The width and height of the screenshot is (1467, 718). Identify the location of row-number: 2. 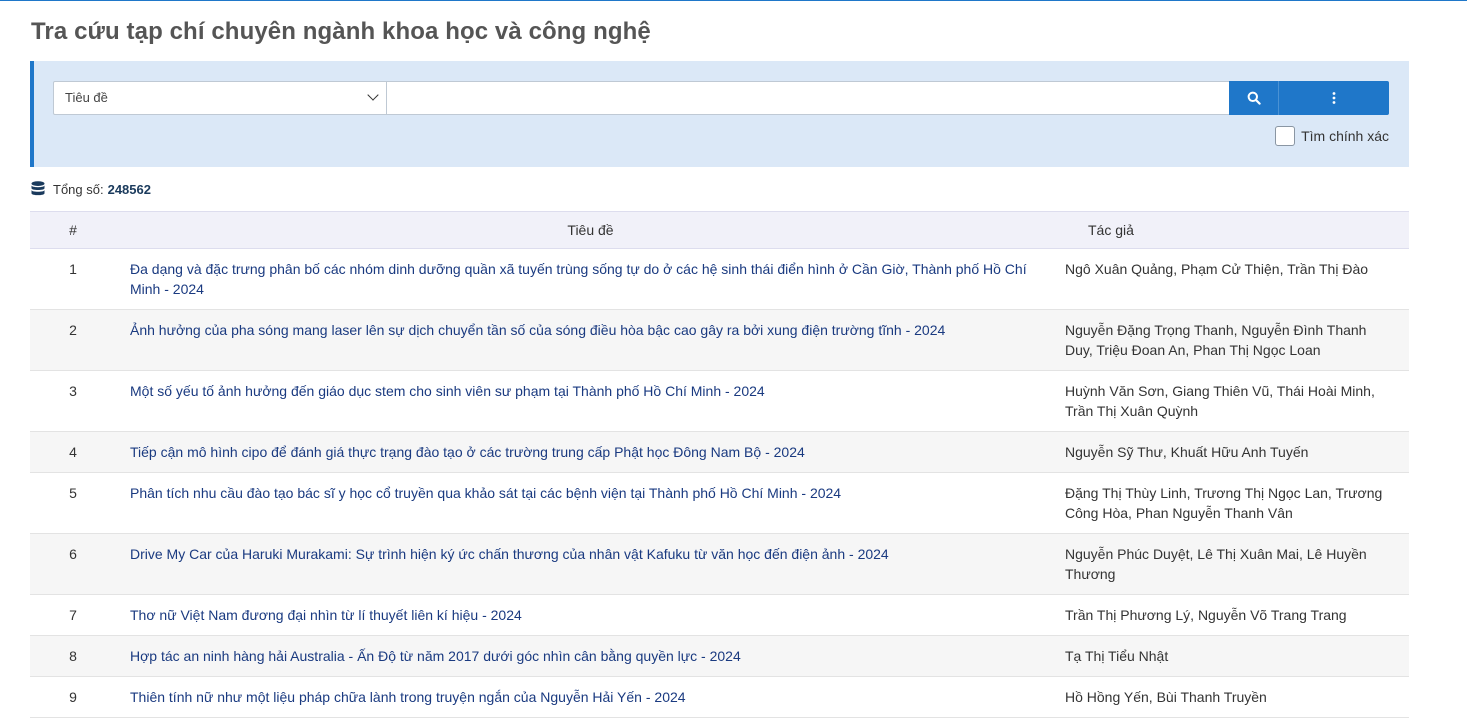
(73, 340).